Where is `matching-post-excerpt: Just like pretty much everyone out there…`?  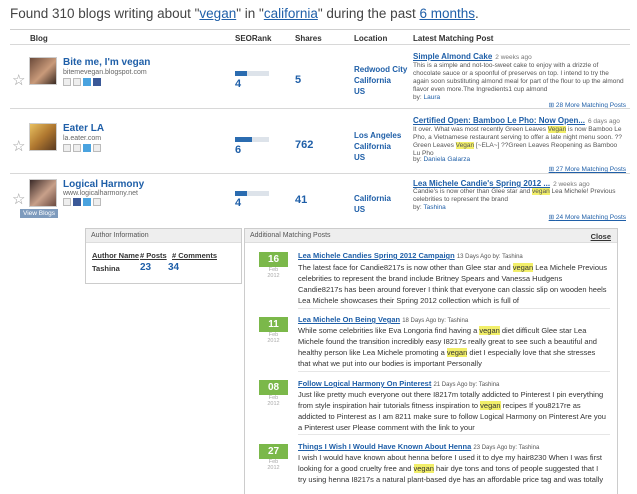 matching-post-excerpt: Just like pretty much everyone out there… is located at coordinates (453, 411).